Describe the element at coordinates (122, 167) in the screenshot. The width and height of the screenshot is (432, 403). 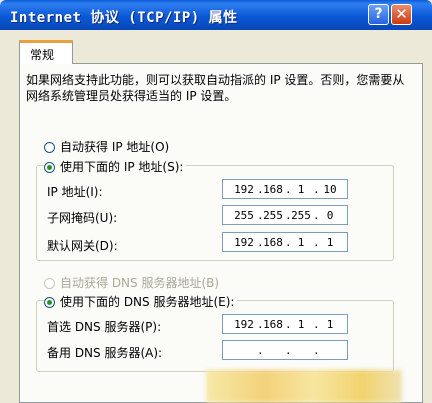
I see `manual-ip-label: 使用下面的 IP 地址(S):` at that location.